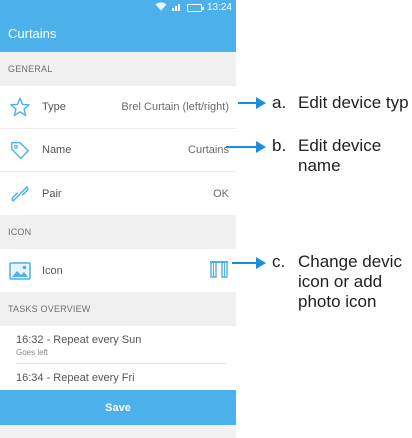  I want to click on status-time: 13:24, so click(219, 7).